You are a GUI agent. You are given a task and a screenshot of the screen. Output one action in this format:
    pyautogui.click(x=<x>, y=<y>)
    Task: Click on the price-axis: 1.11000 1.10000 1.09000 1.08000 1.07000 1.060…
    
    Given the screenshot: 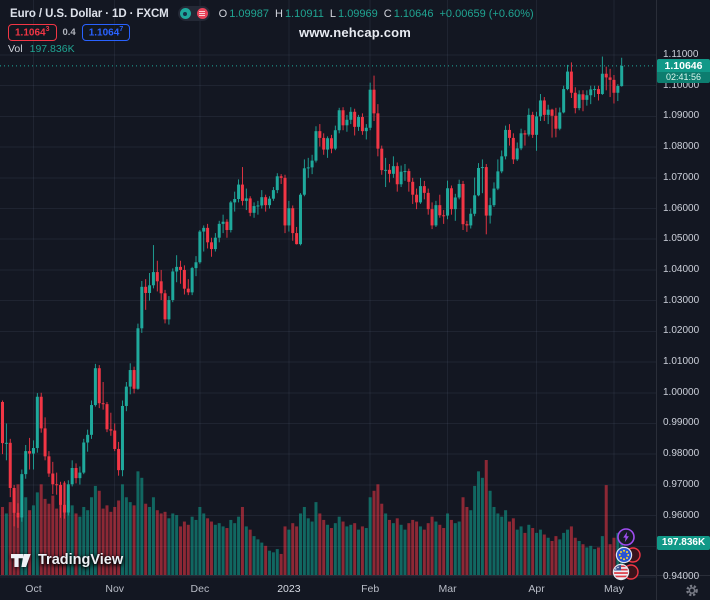 What is the action you would take?
    pyautogui.click(x=683, y=291)
    